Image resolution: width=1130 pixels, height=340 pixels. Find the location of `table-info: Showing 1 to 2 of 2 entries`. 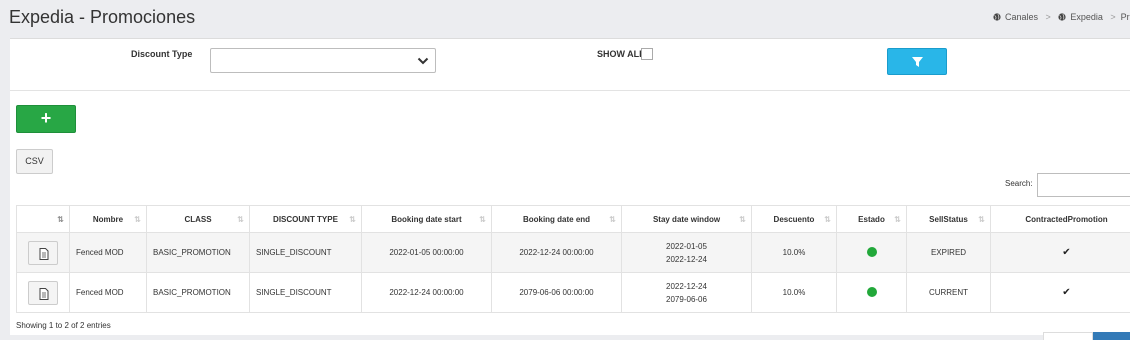

table-info: Showing 1 to 2 of 2 entries is located at coordinates (63, 325).